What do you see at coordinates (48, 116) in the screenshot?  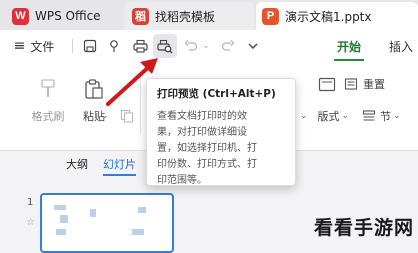 I see `format-painter-label: 格式刷` at bounding box center [48, 116].